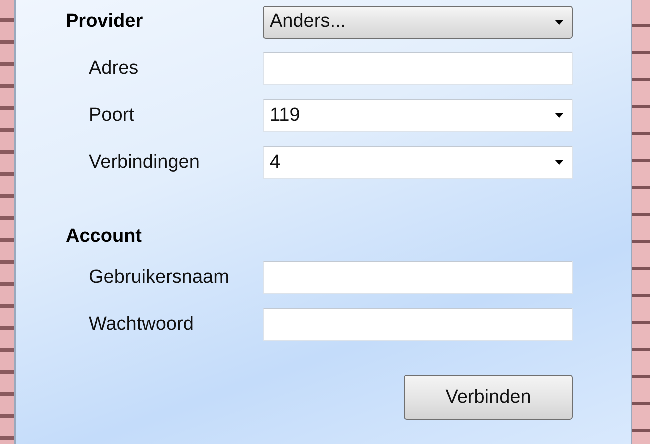  I want to click on combo-box: 119, so click(418, 115).